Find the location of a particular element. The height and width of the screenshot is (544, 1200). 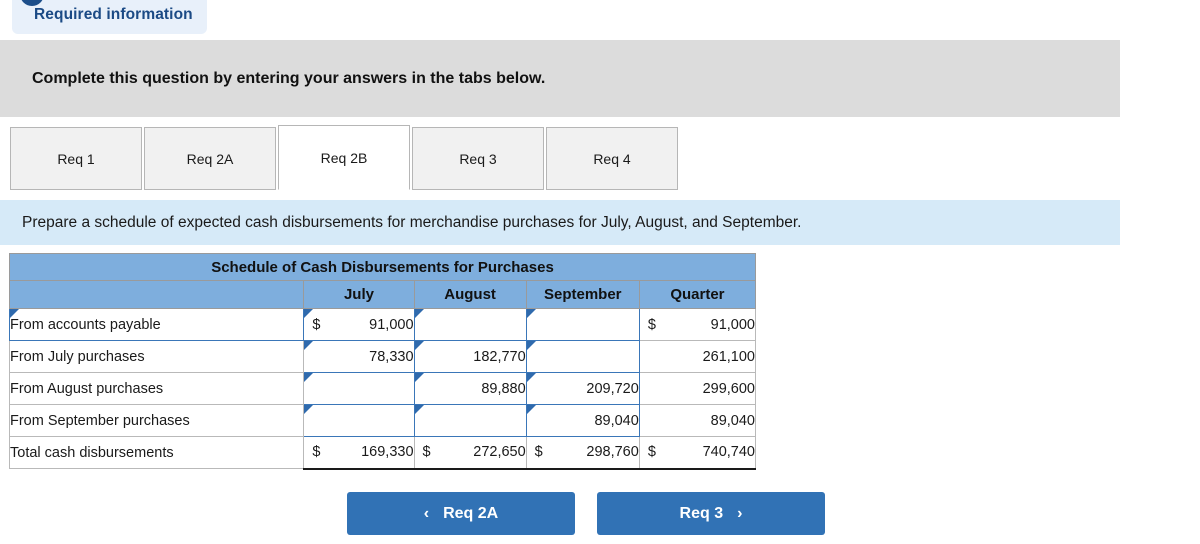

chevron-right-icon: › is located at coordinates (740, 513).